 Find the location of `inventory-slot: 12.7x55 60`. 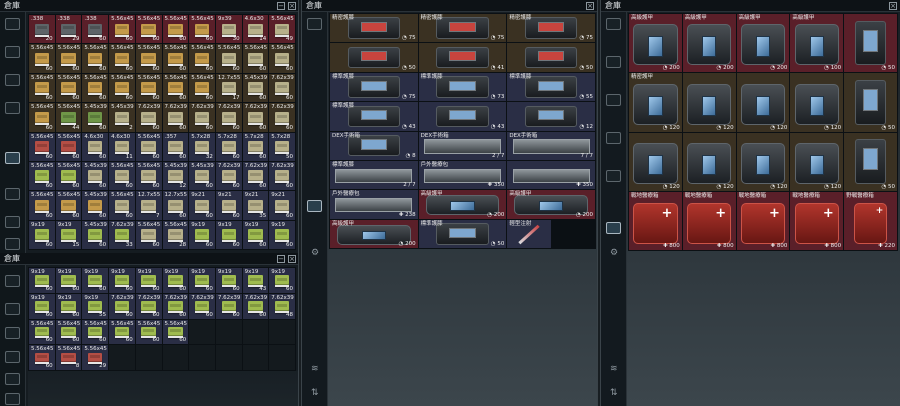

inventory-slot: 12.7x55 60 is located at coordinates (175, 205).